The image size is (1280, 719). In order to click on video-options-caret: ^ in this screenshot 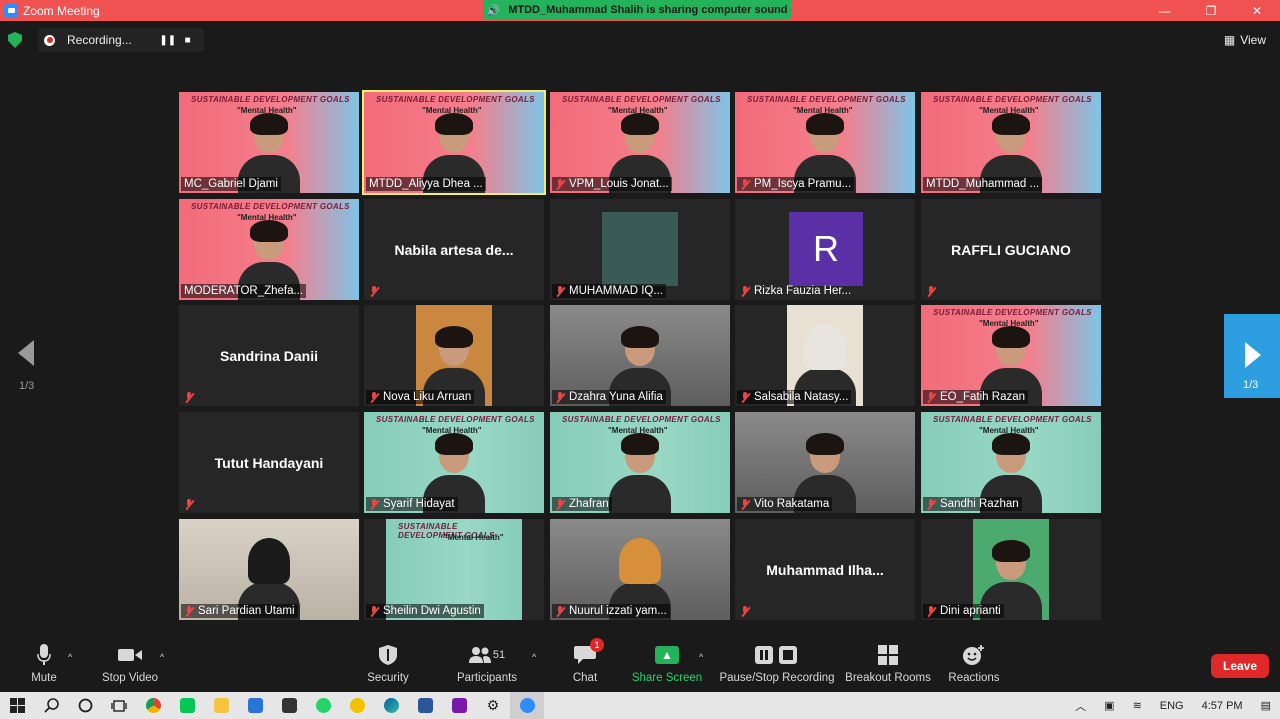, I will do `click(162, 657)`.